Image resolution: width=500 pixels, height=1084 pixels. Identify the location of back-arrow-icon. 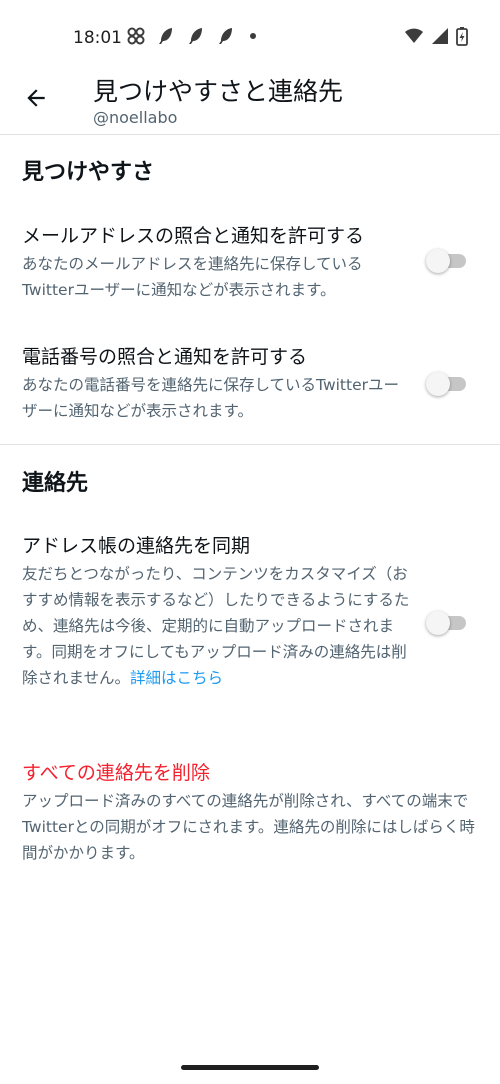
(36, 98).